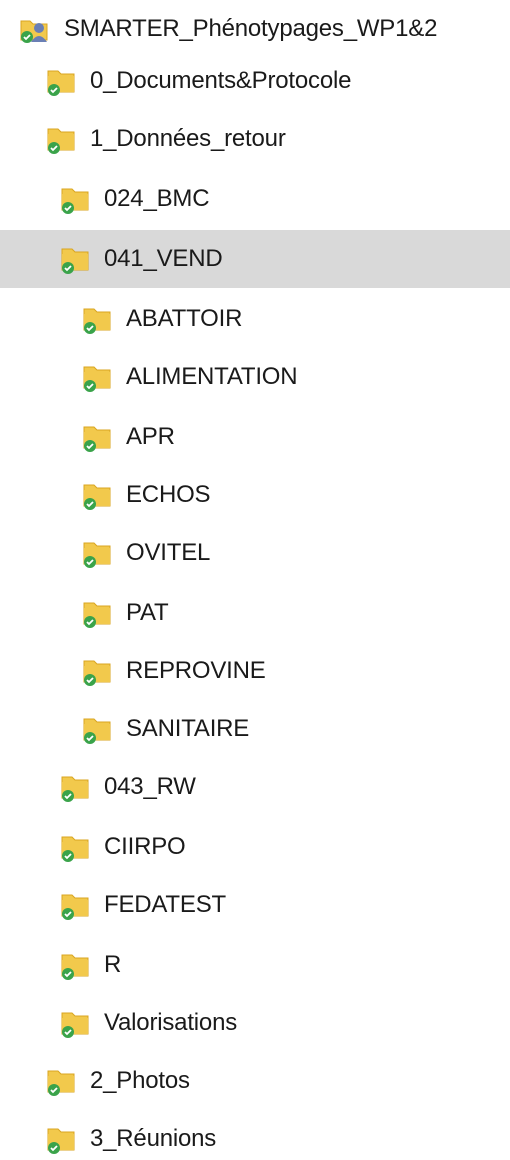 Image resolution: width=510 pixels, height=1160 pixels. I want to click on tree-item-label: 1_Données_retour, so click(188, 138).